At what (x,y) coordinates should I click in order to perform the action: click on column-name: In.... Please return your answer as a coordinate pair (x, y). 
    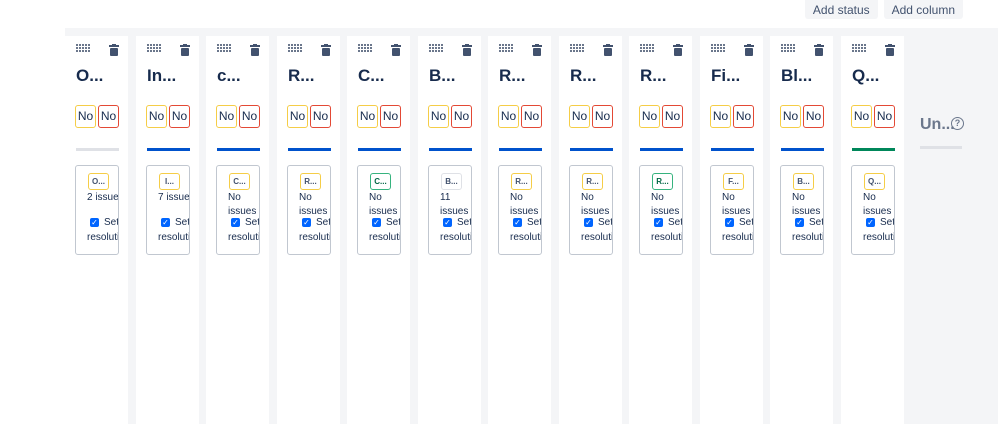
    Looking at the image, I should click on (171, 76).